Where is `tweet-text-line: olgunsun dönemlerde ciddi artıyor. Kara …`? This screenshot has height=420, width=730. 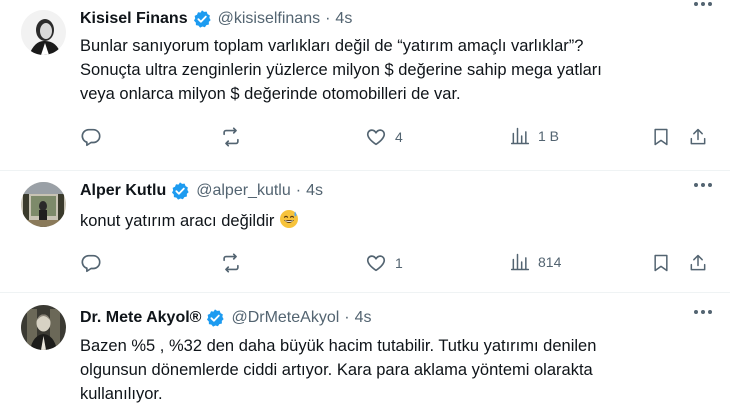
tweet-text-line: olgunsun dönemlerde ciddi artıyor. Kara … is located at coordinates (336, 370).